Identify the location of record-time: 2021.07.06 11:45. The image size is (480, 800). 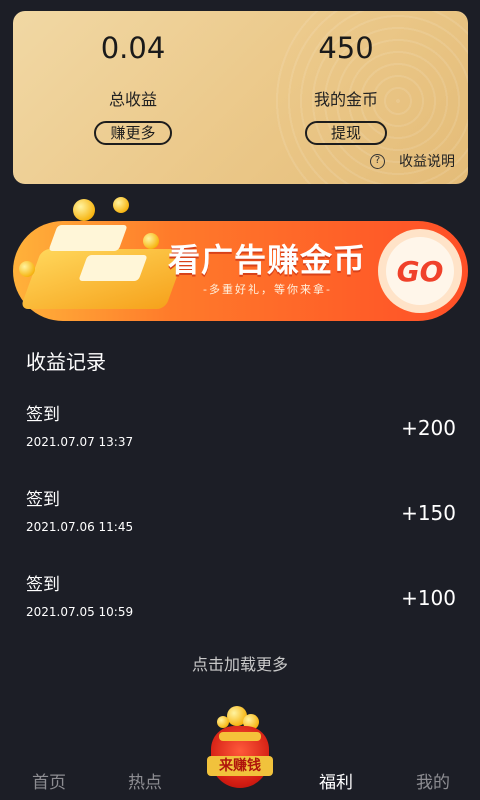
(80, 527).